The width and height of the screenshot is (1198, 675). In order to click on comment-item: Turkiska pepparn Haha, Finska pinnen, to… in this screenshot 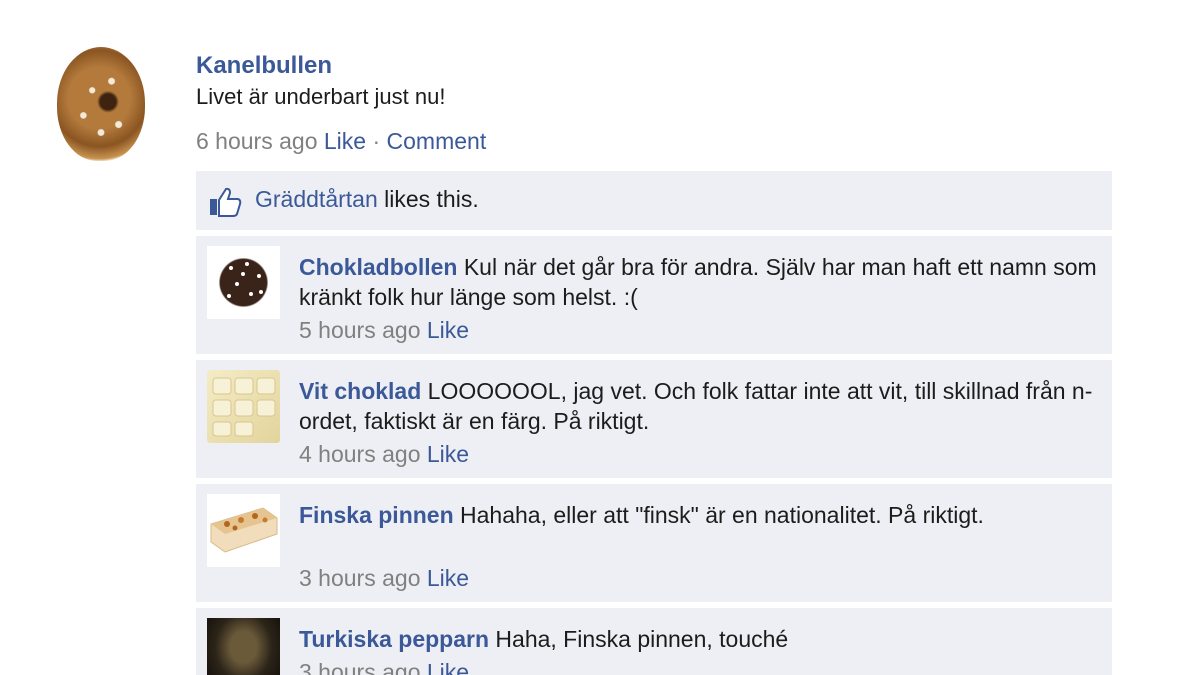, I will do `click(654, 641)`.